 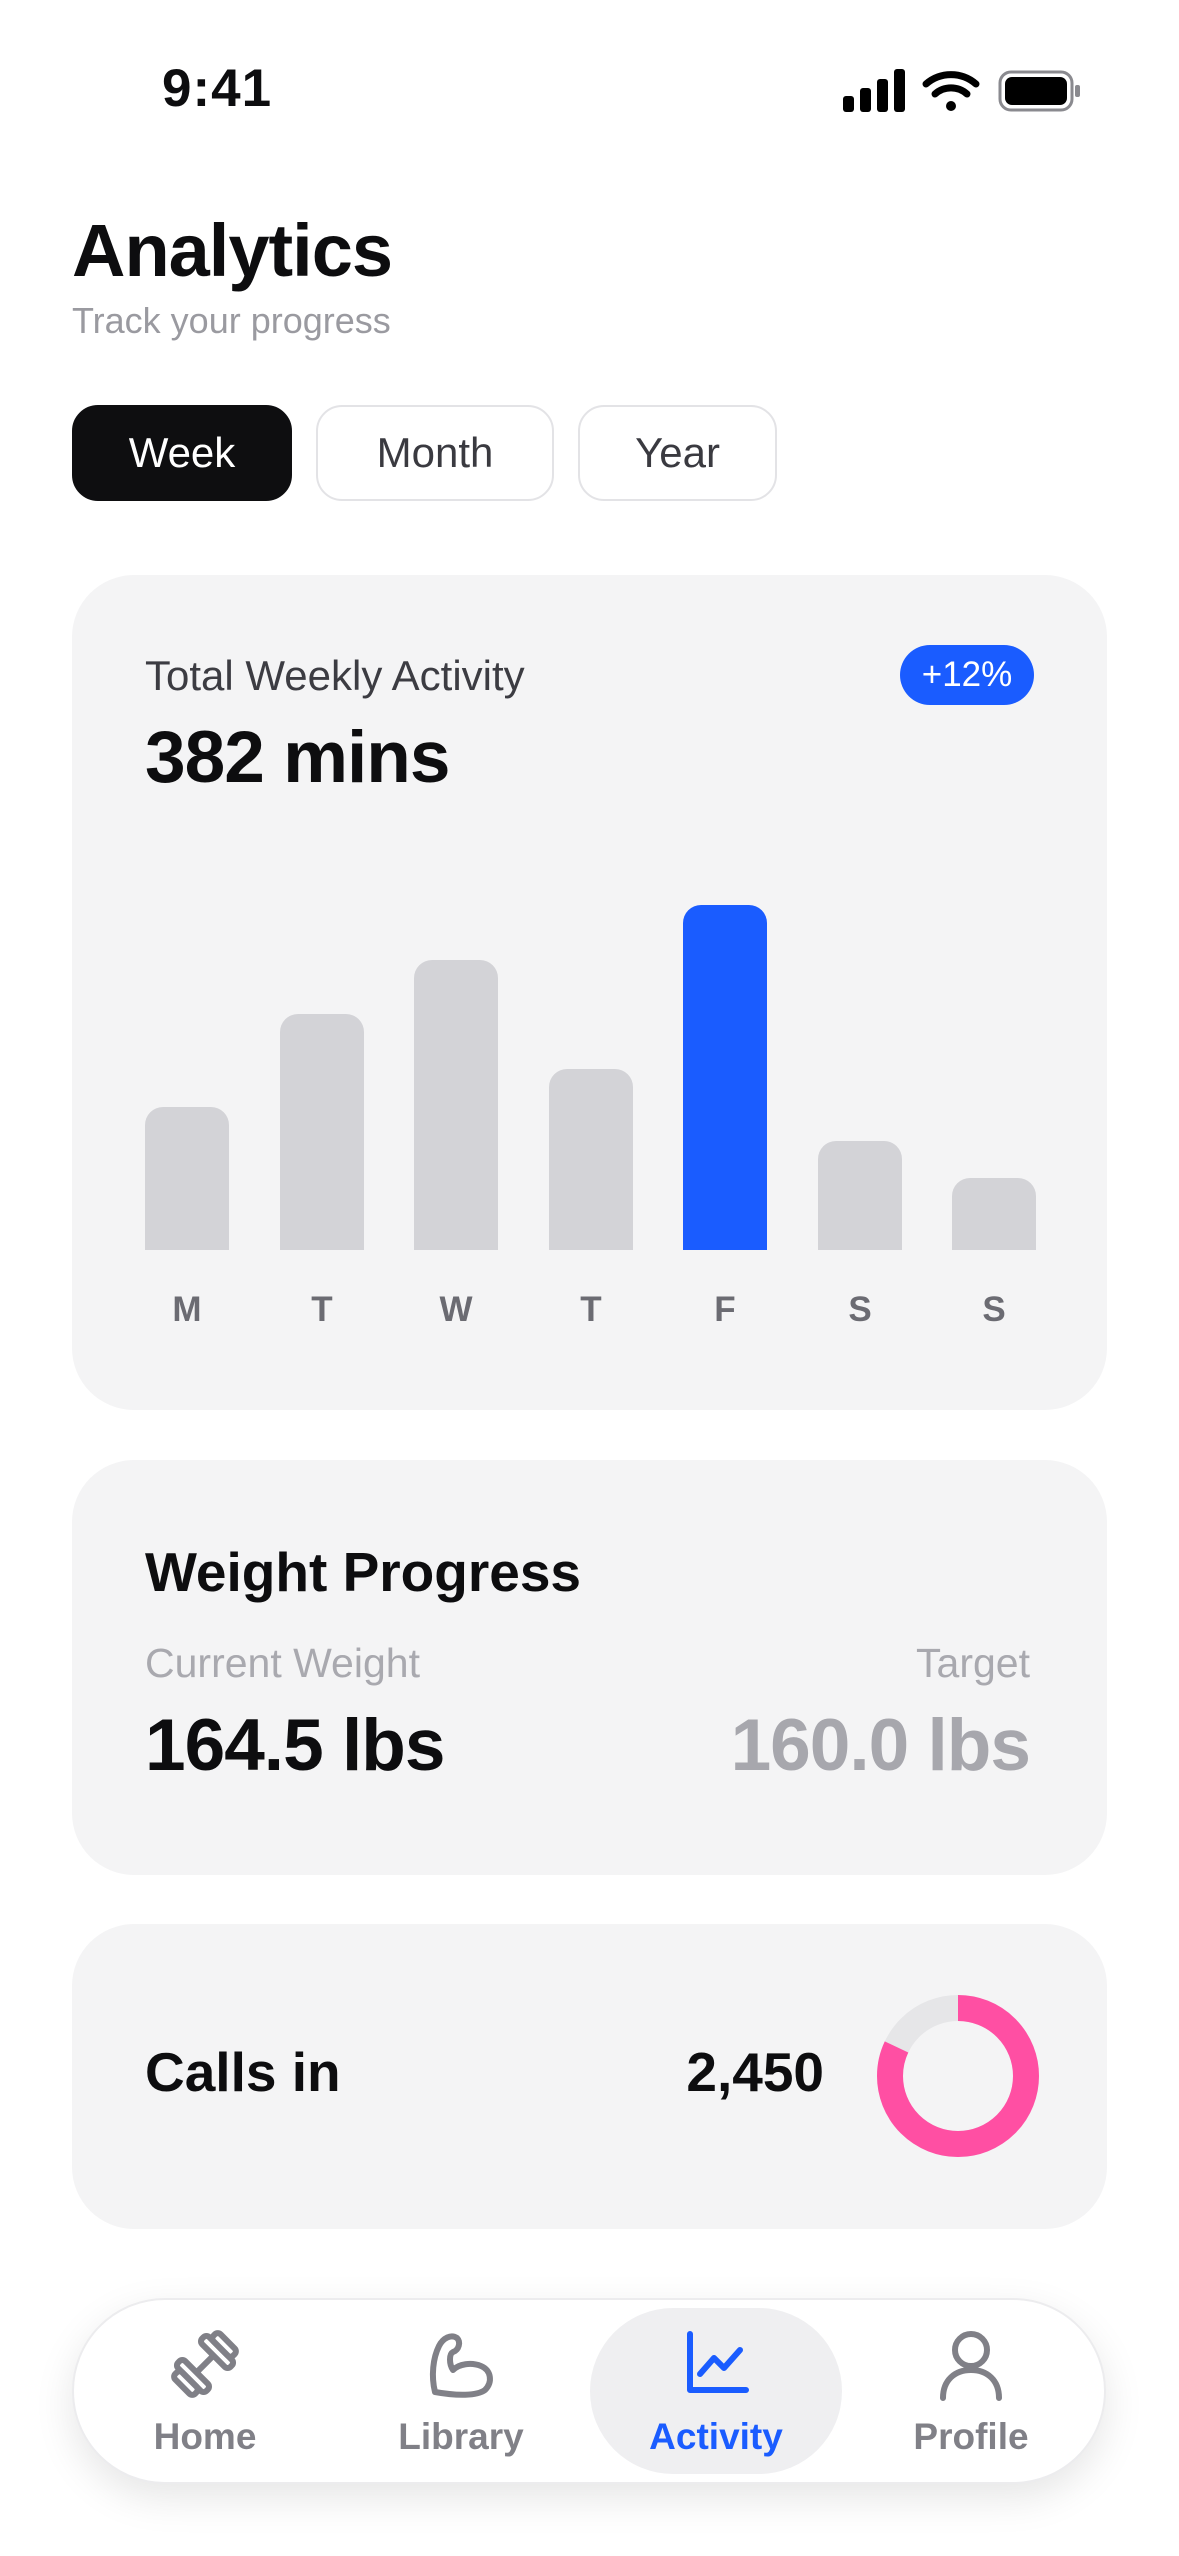 I want to click on tab-year: Year, so click(x=677, y=453).